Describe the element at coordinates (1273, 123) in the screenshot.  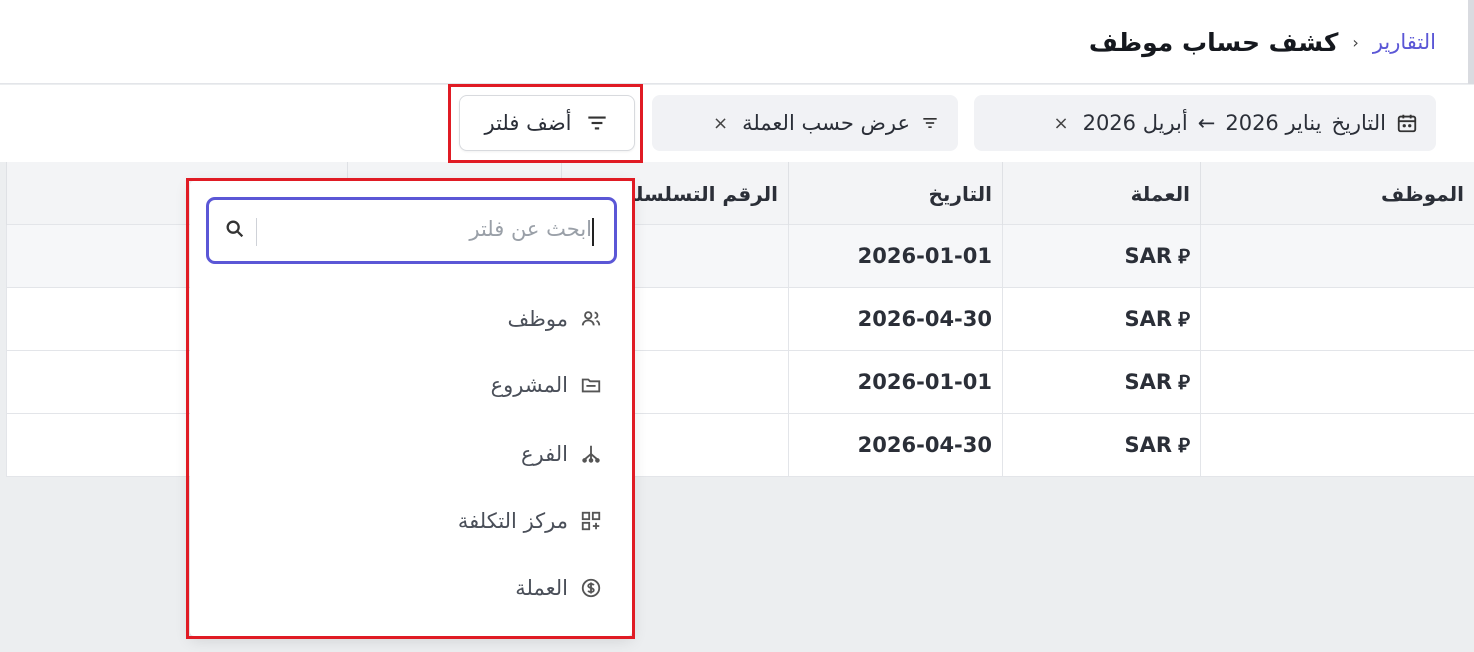
I see `date-filter-from: يناير 2026` at that location.